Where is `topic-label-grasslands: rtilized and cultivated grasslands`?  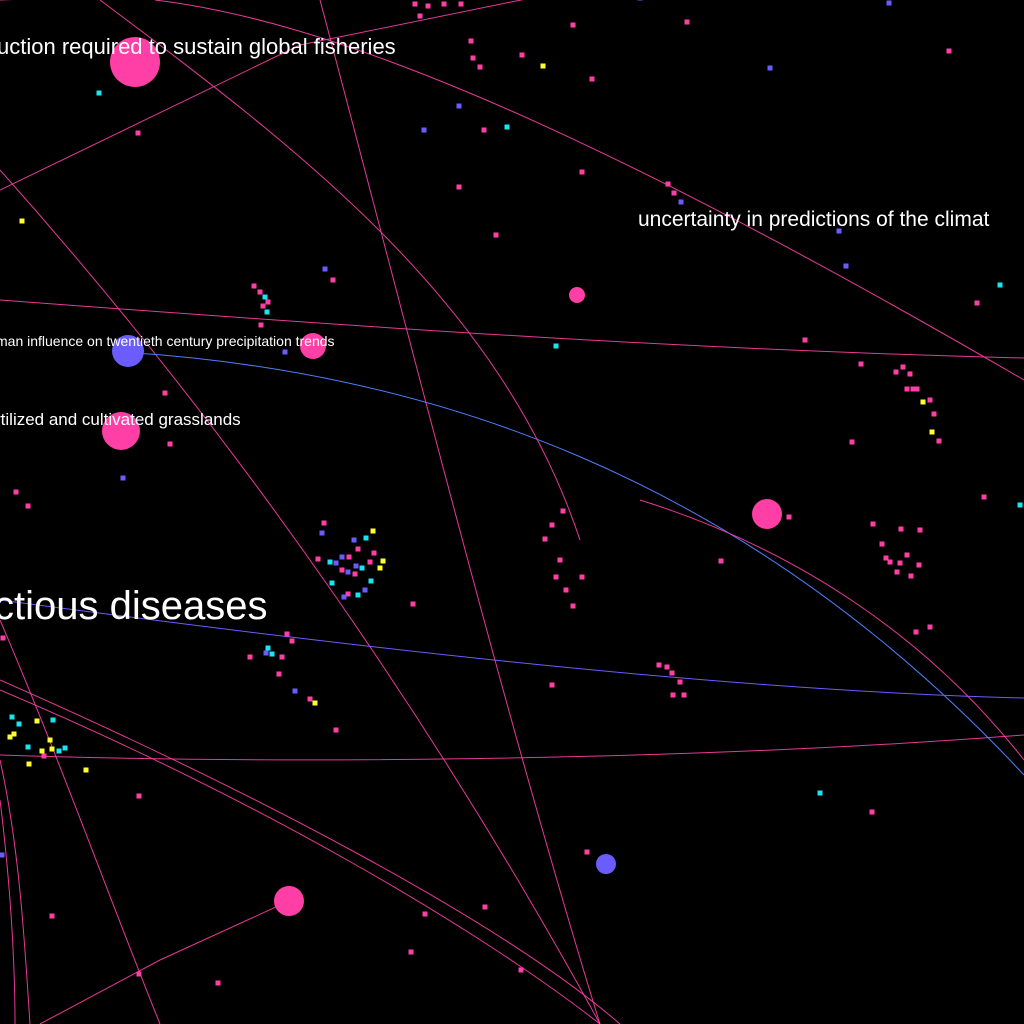
topic-label-grasslands: rtilized and cultivated grasslands is located at coordinates (120, 419).